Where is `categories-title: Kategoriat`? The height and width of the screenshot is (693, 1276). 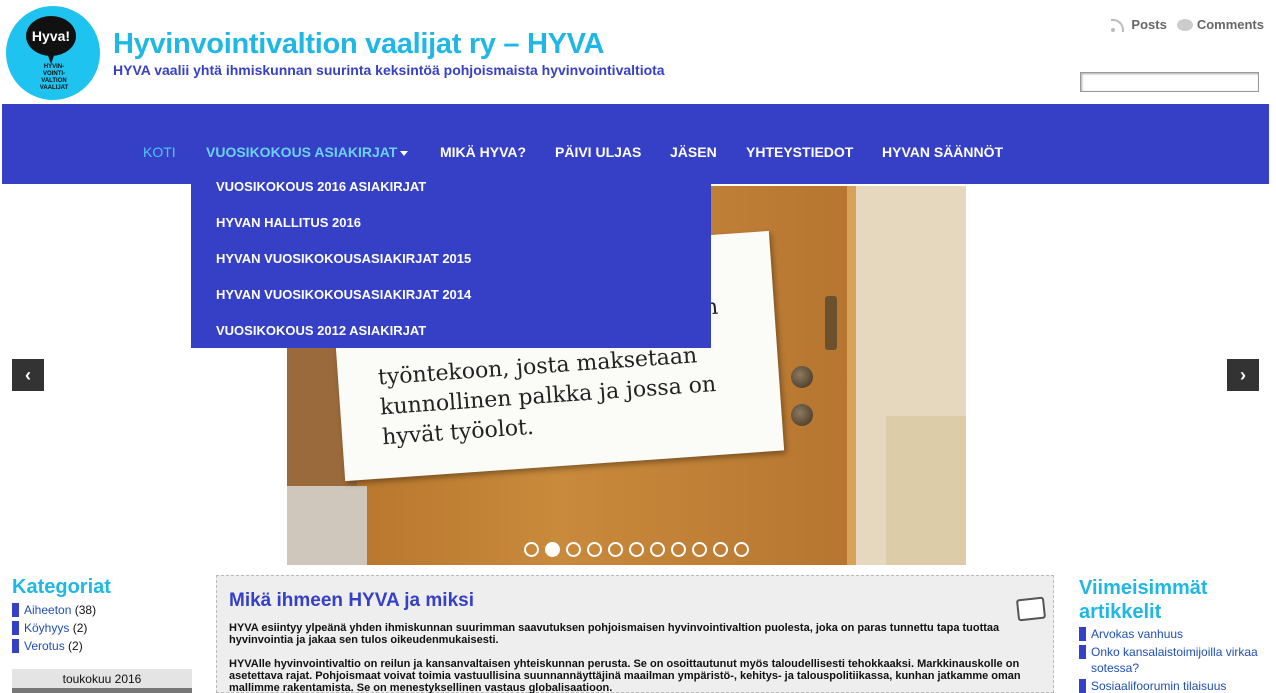
categories-title: Kategoriat is located at coordinates (61, 587).